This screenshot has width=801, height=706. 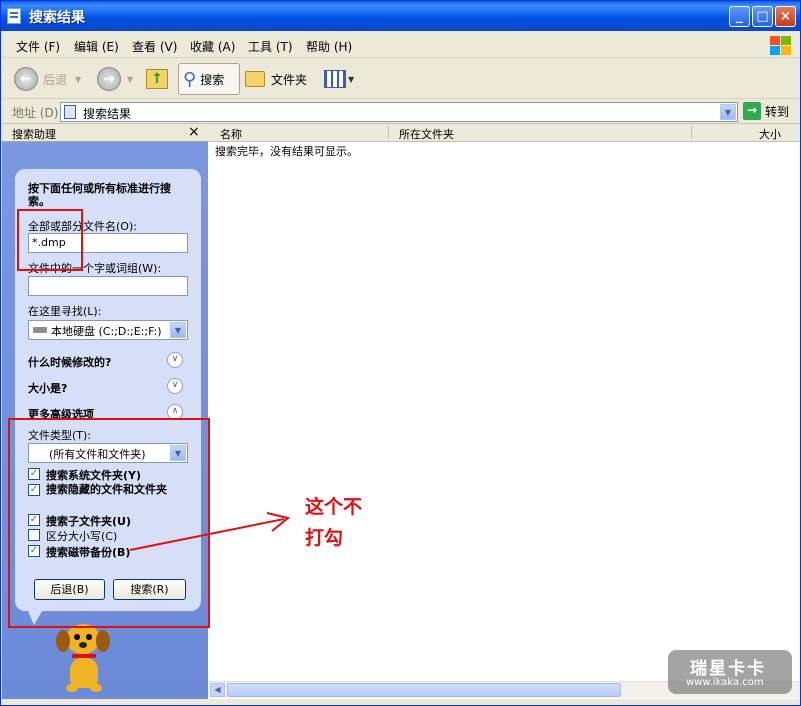 I want to click on menu-favorites: 收藏 (A), so click(x=212, y=46).